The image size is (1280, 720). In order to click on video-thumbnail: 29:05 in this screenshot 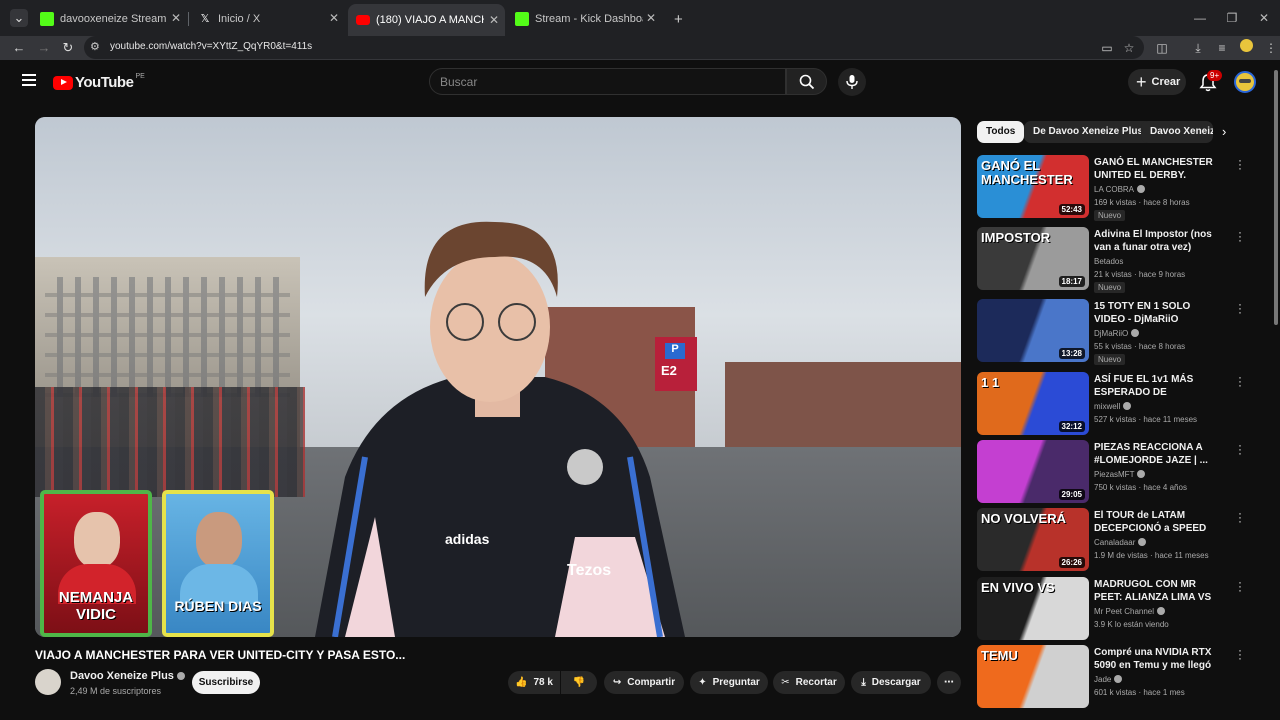, I will do `click(1033, 471)`.